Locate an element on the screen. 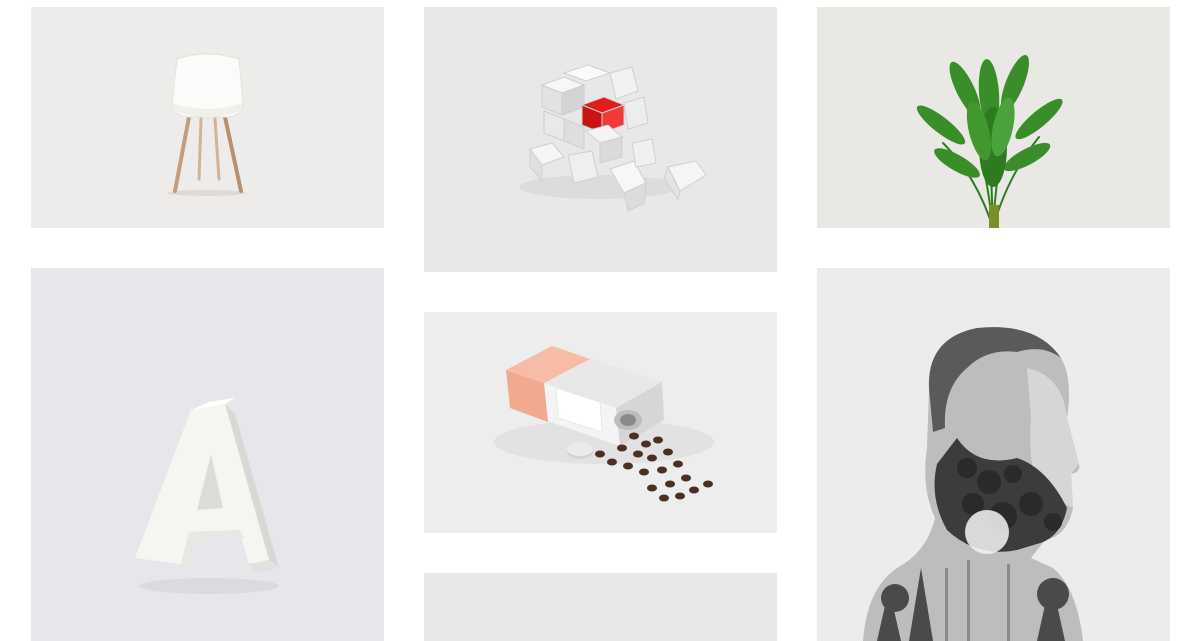 The image size is (1201, 641). gallery-tile-partial is located at coordinates (600, 607).